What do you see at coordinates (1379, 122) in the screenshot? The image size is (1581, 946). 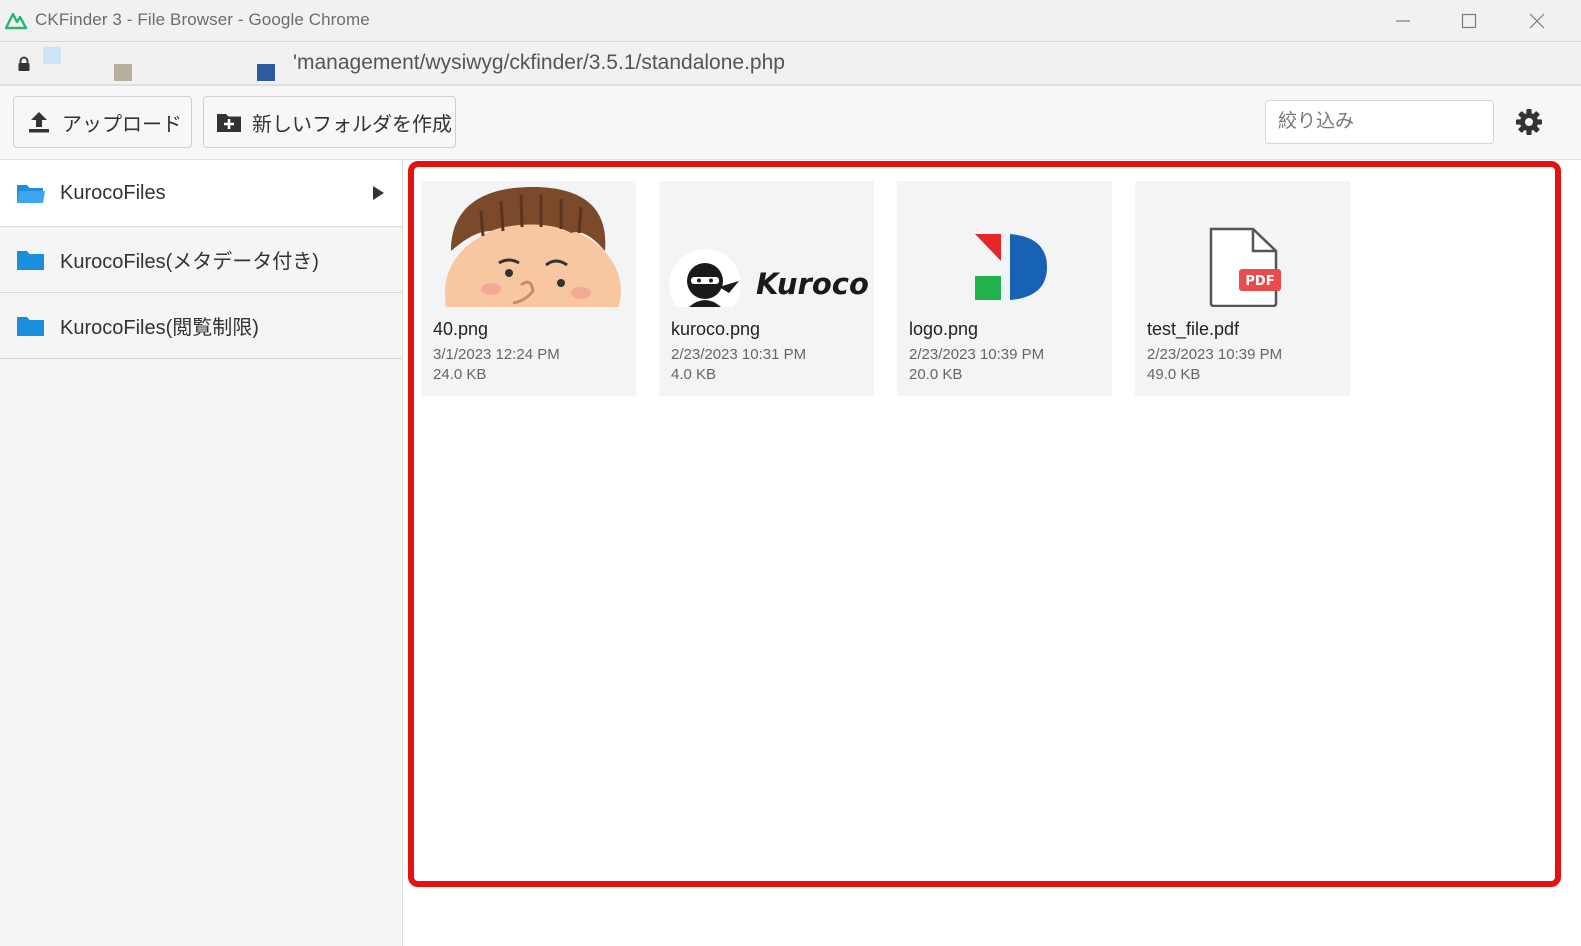 I see `filter-input` at bounding box center [1379, 122].